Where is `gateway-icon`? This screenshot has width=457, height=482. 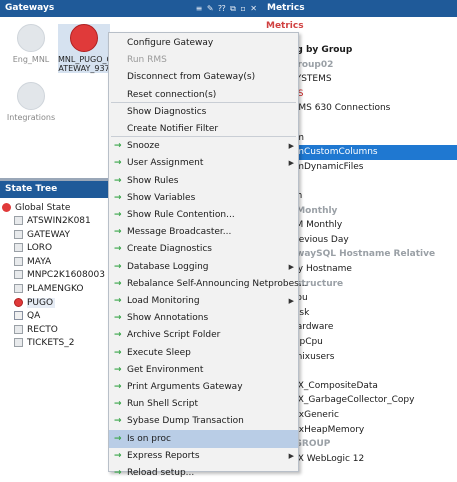
gateway-icon is located at coordinates (31, 38).